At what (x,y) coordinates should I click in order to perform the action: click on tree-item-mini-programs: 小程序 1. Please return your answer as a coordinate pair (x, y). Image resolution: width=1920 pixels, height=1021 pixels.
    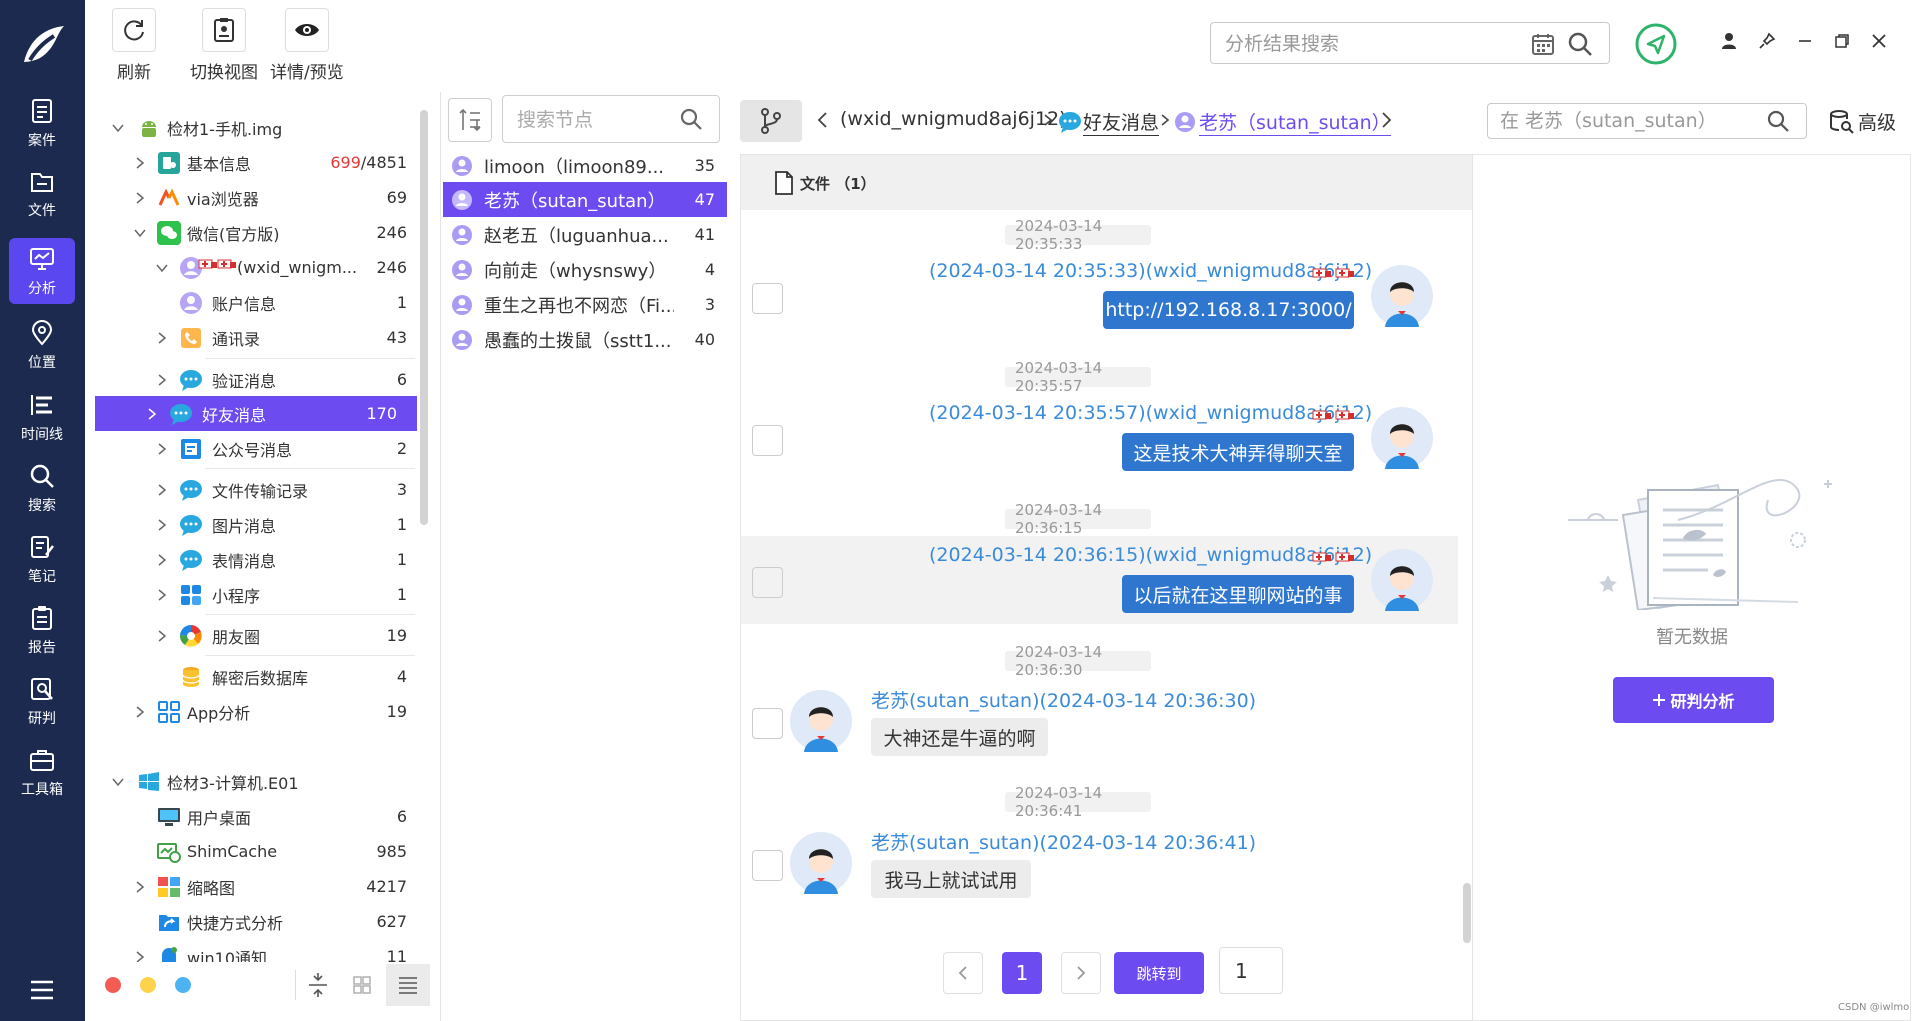
    Looking at the image, I should click on (255, 594).